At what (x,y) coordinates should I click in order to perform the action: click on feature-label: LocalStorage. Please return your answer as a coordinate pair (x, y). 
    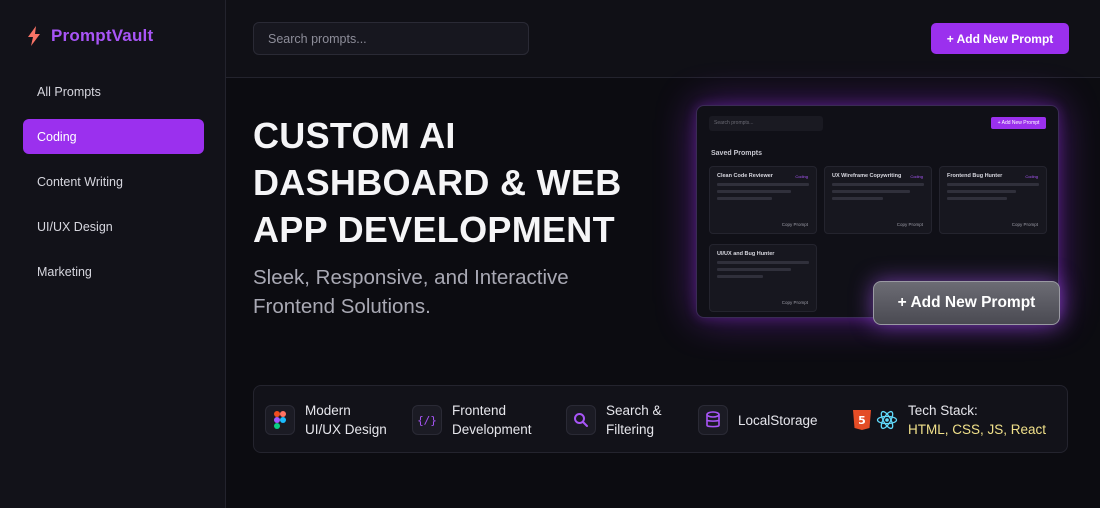
    Looking at the image, I should click on (778, 420).